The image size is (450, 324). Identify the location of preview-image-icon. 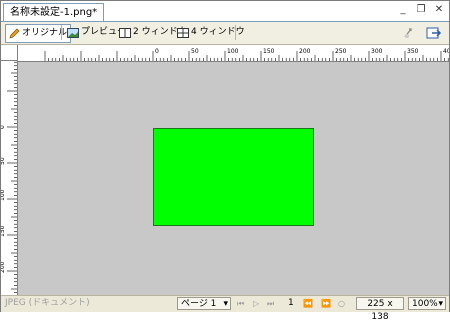
(73, 32).